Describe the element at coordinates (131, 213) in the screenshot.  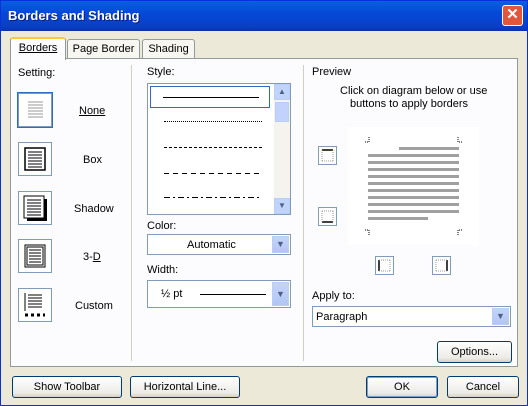
I see `separator-left` at that location.